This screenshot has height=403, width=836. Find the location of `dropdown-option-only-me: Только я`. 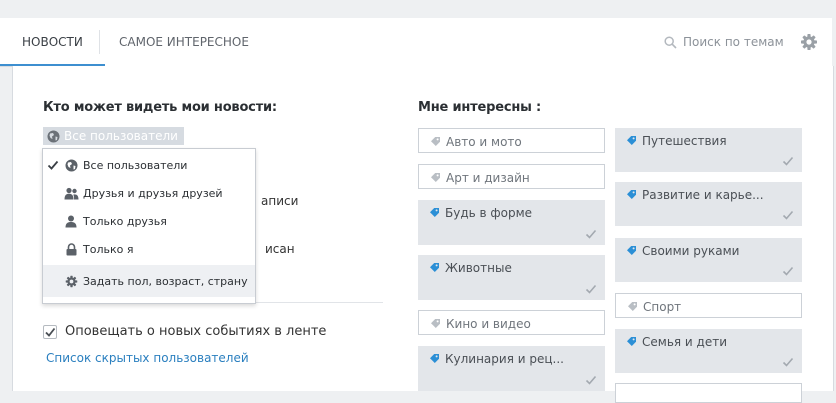

dropdown-option-only-me: Только я is located at coordinates (149, 249).